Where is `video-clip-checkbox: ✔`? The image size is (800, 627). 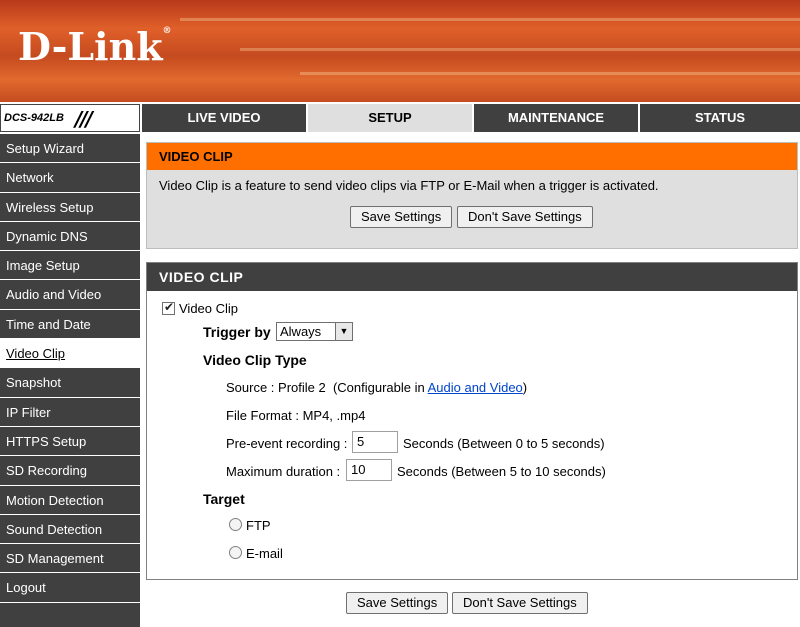
video-clip-checkbox: ✔ is located at coordinates (168, 307).